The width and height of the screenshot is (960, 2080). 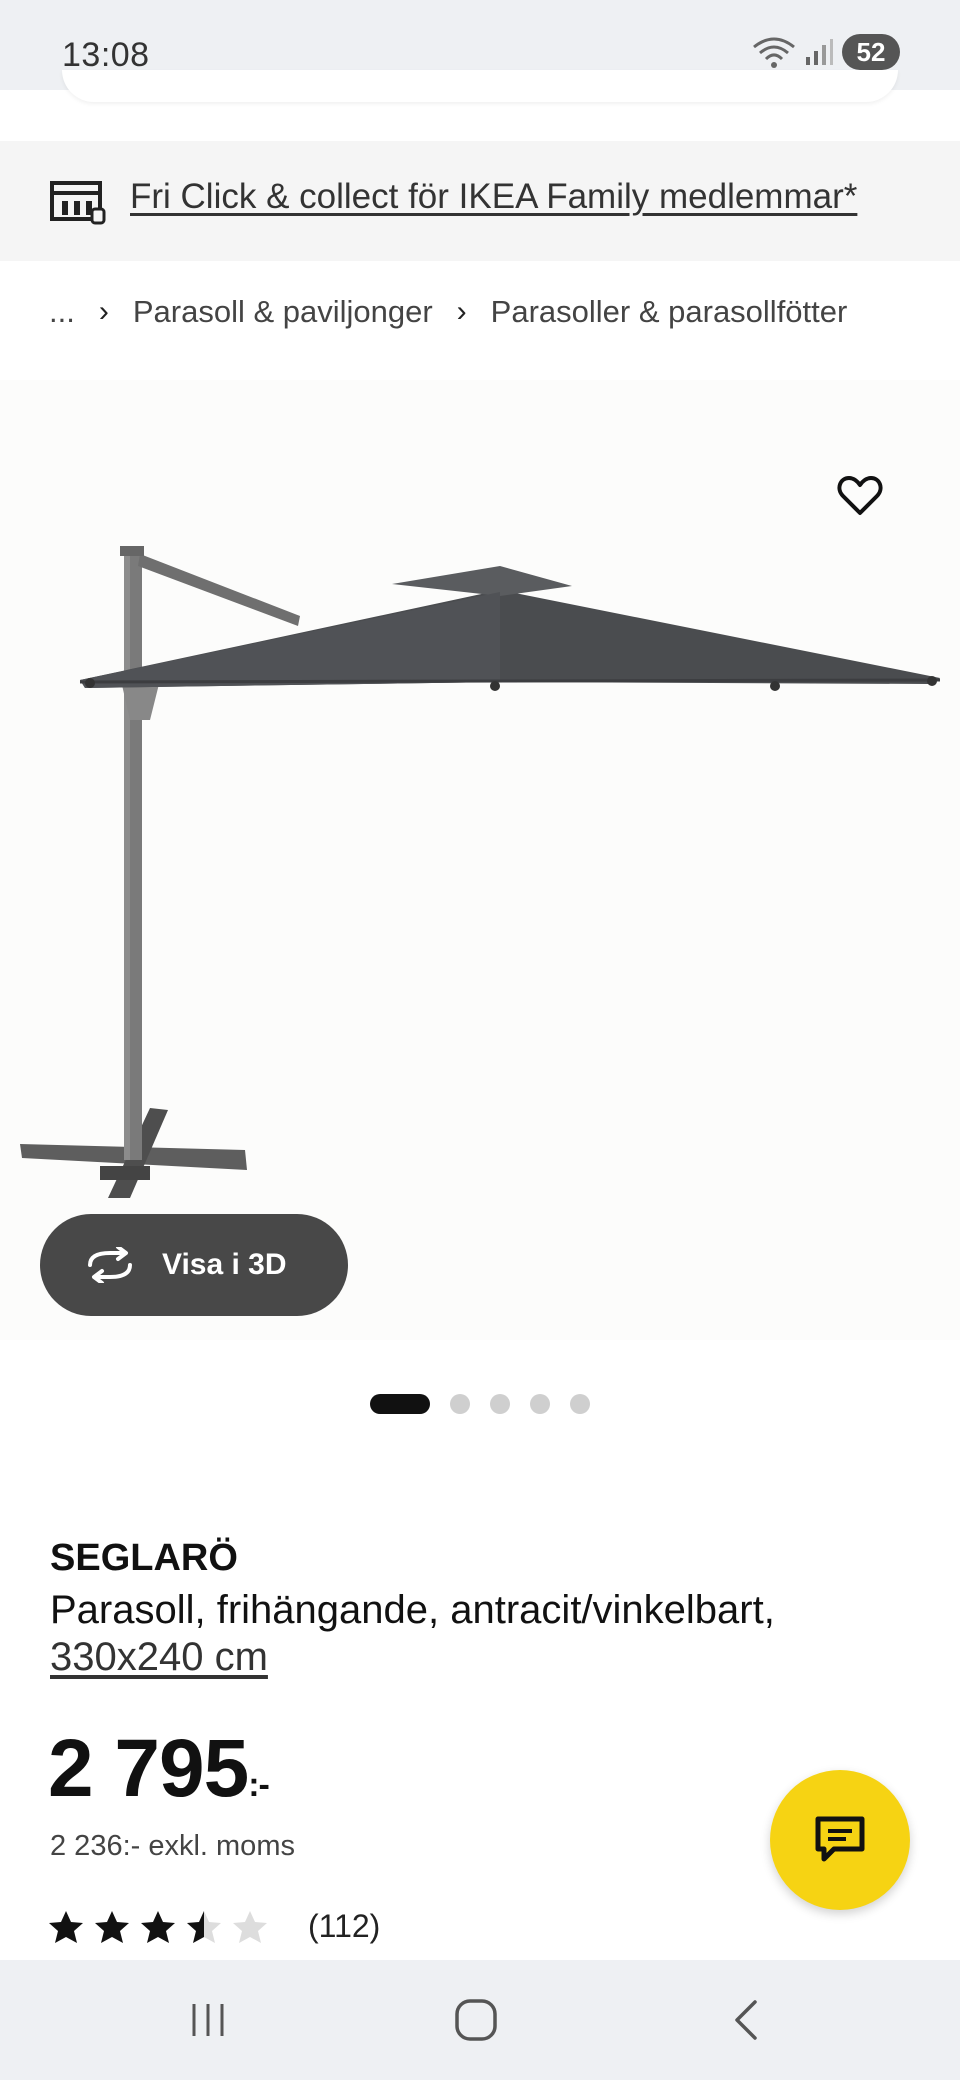 What do you see at coordinates (144, 1558) in the screenshot?
I see `product-name: SEGLARÖ` at bounding box center [144, 1558].